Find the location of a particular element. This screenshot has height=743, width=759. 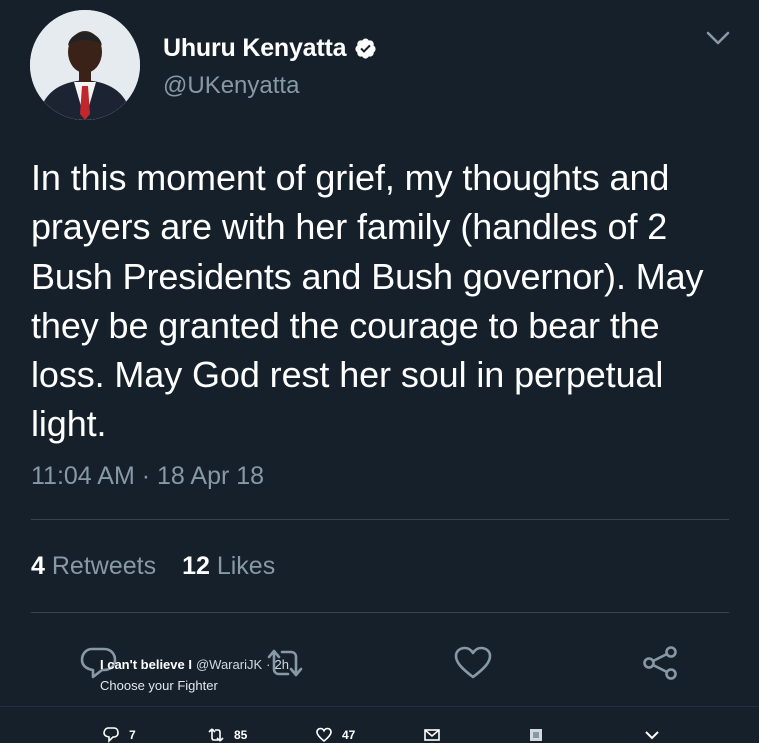

tweet-date: 18 Apr 18 is located at coordinates (210, 476).